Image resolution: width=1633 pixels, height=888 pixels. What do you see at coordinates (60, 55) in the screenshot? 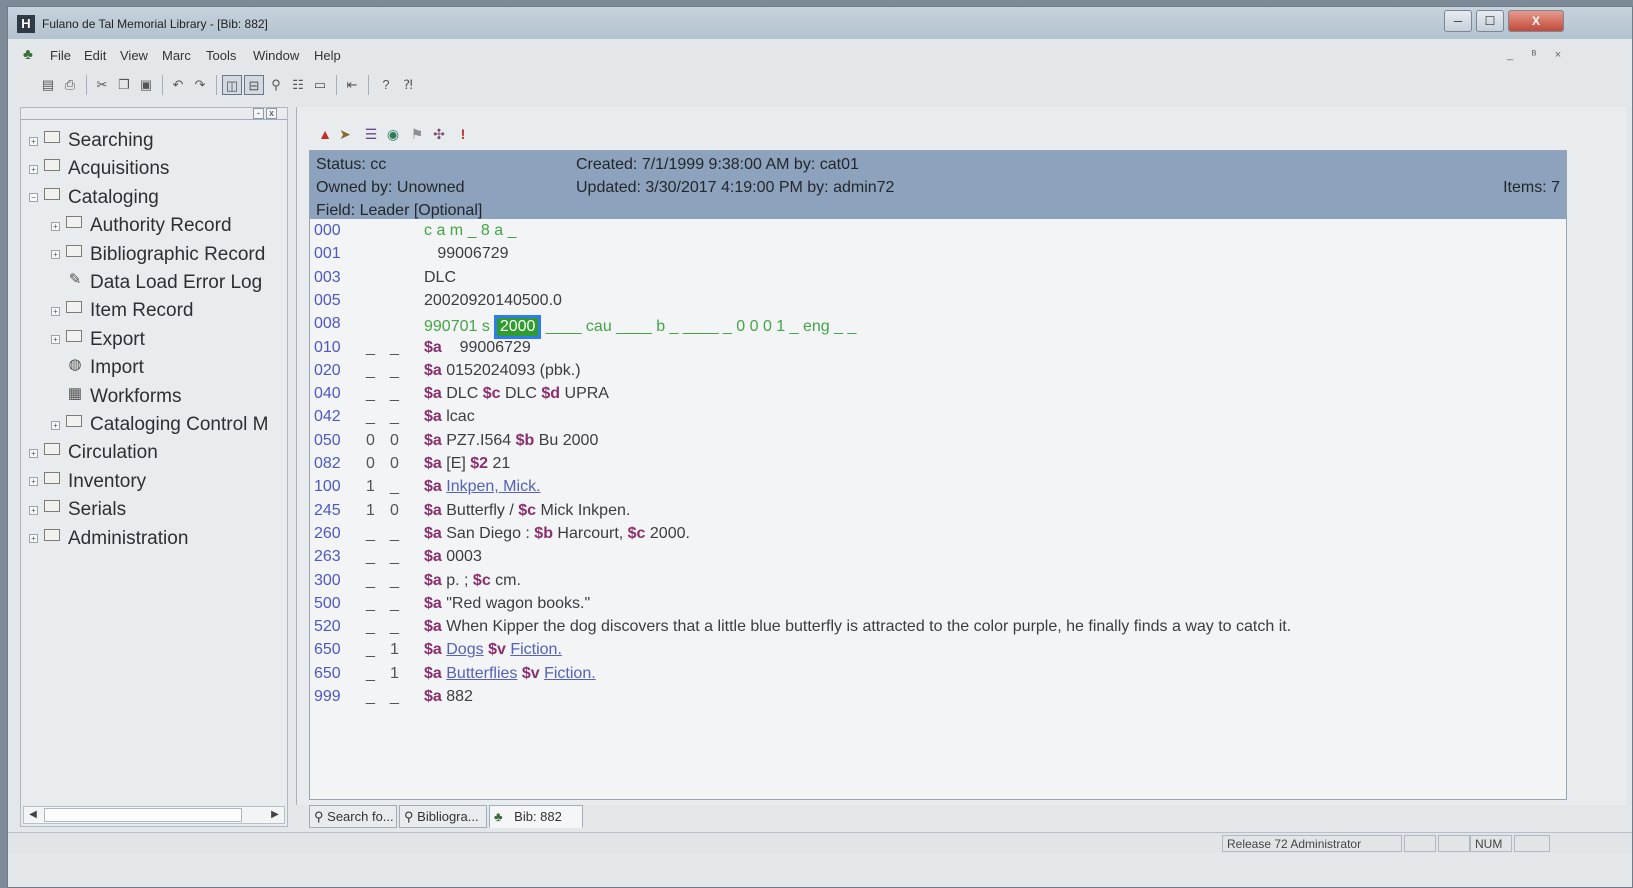
I see `menu-file: File` at bounding box center [60, 55].